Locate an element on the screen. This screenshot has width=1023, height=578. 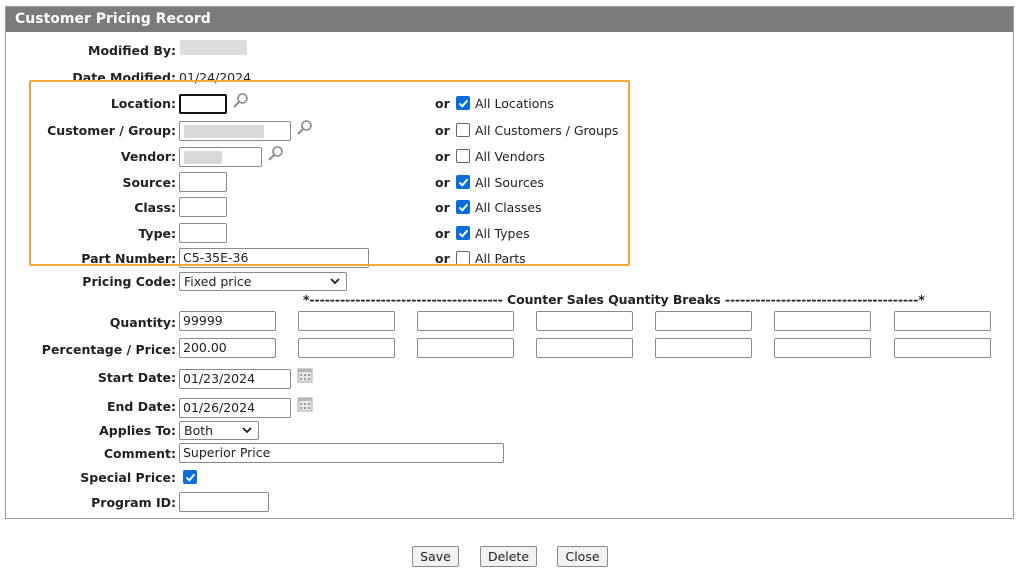
delete-button: Delete is located at coordinates (508, 556).